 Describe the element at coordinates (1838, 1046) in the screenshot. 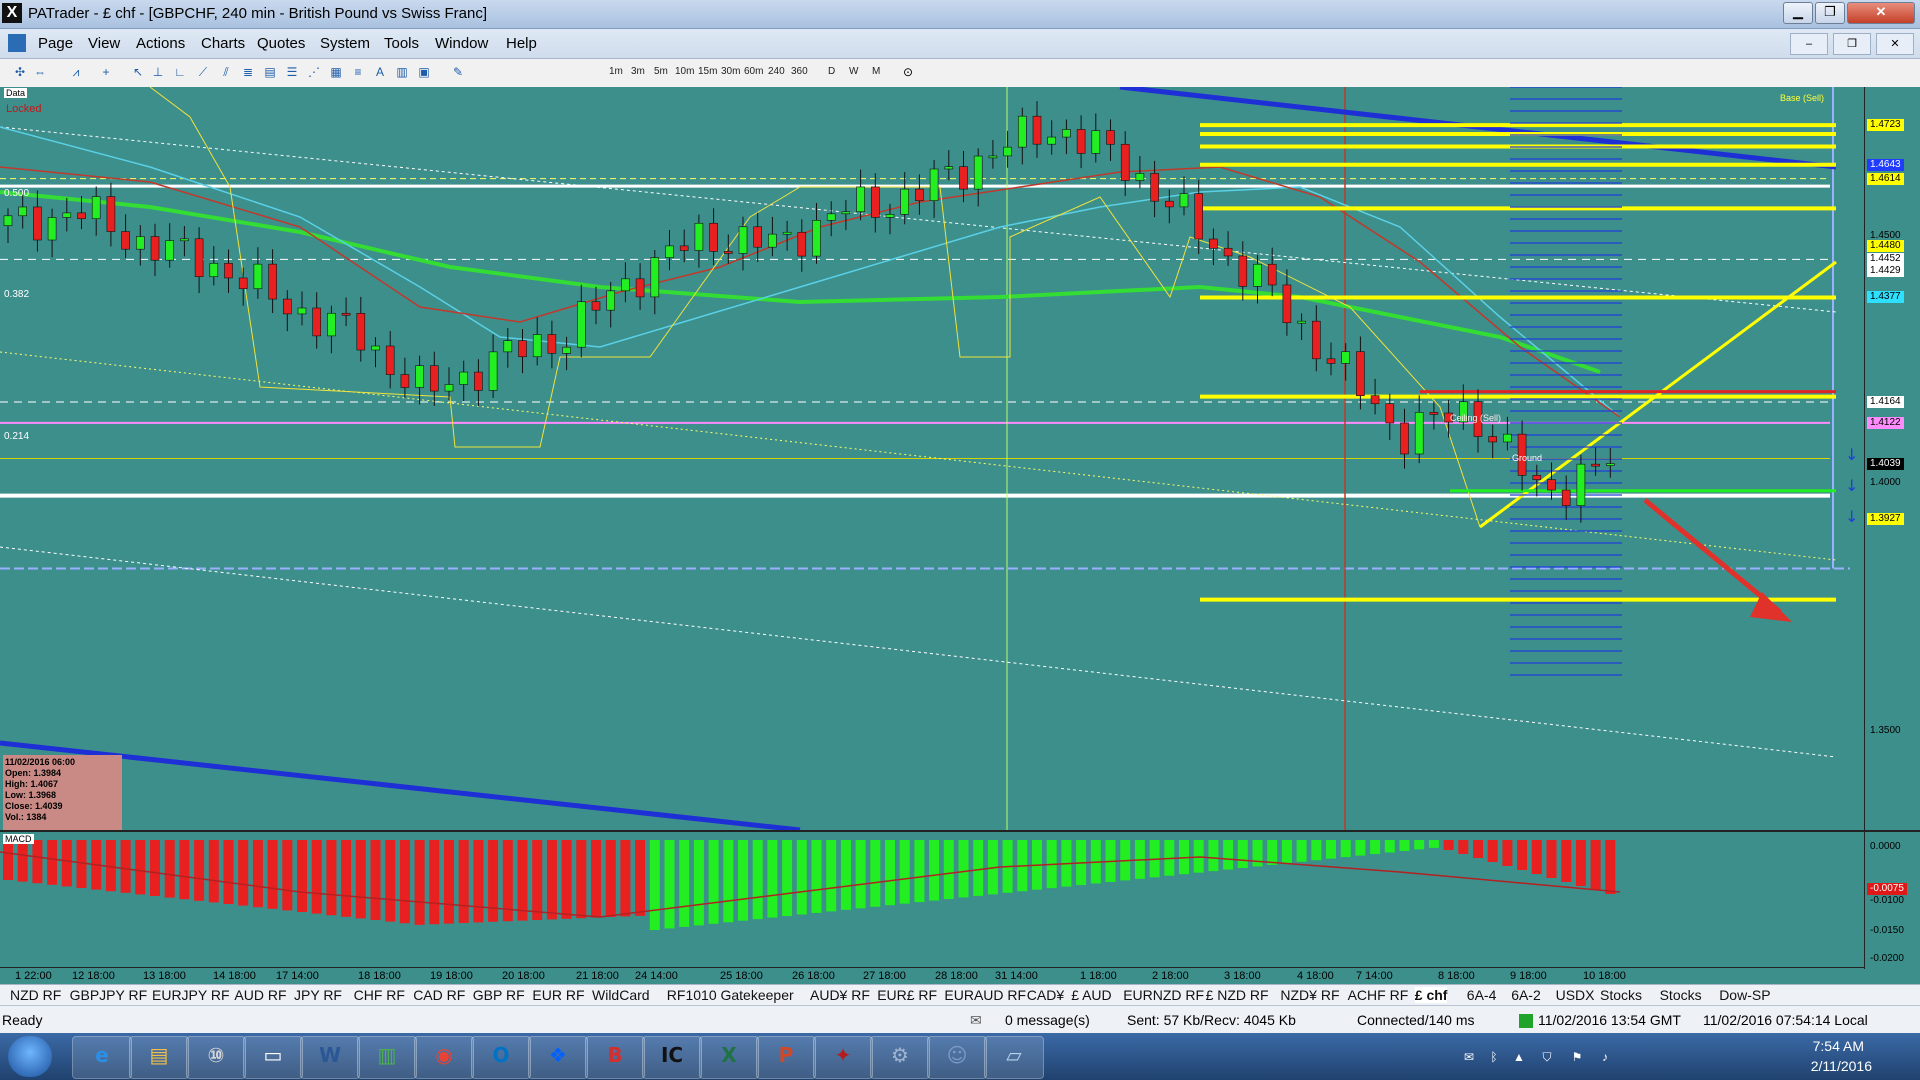

I see `clock-time: 7:54 AM` at that location.